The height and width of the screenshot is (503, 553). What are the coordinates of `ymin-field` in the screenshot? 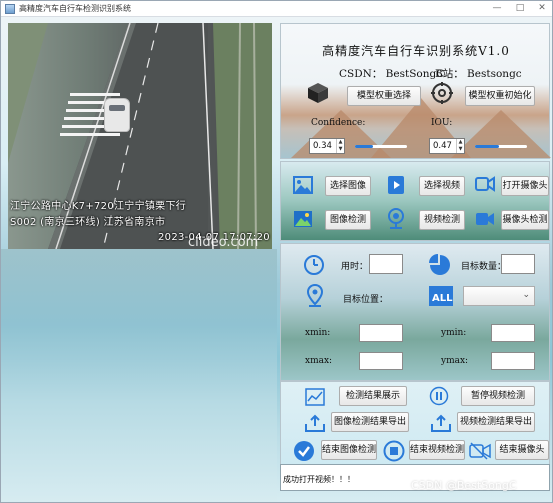 It's located at (513, 333).